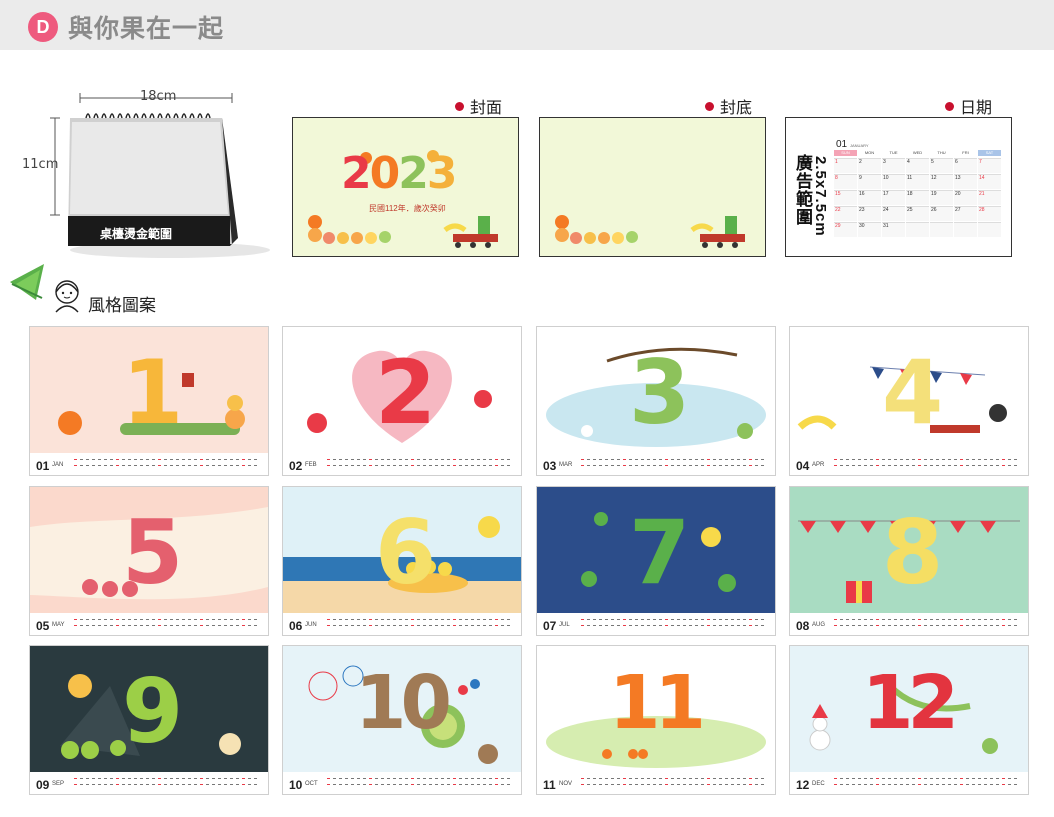  Describe the element at coordinates (965, 153) in the screenshot. I see `weekday-header: FRI` at that location.